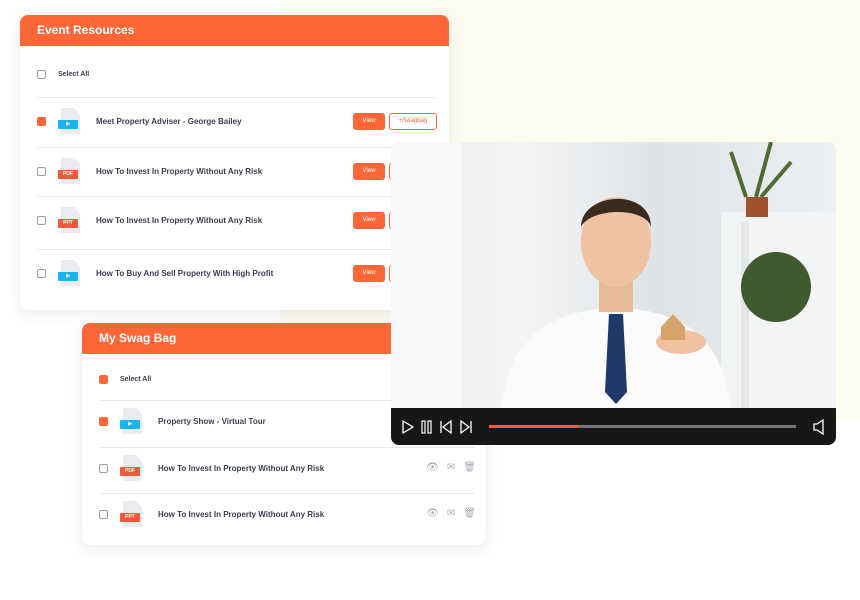  I want to click on resource-title: Property Show - Virtual Tour, so click(212, 421).